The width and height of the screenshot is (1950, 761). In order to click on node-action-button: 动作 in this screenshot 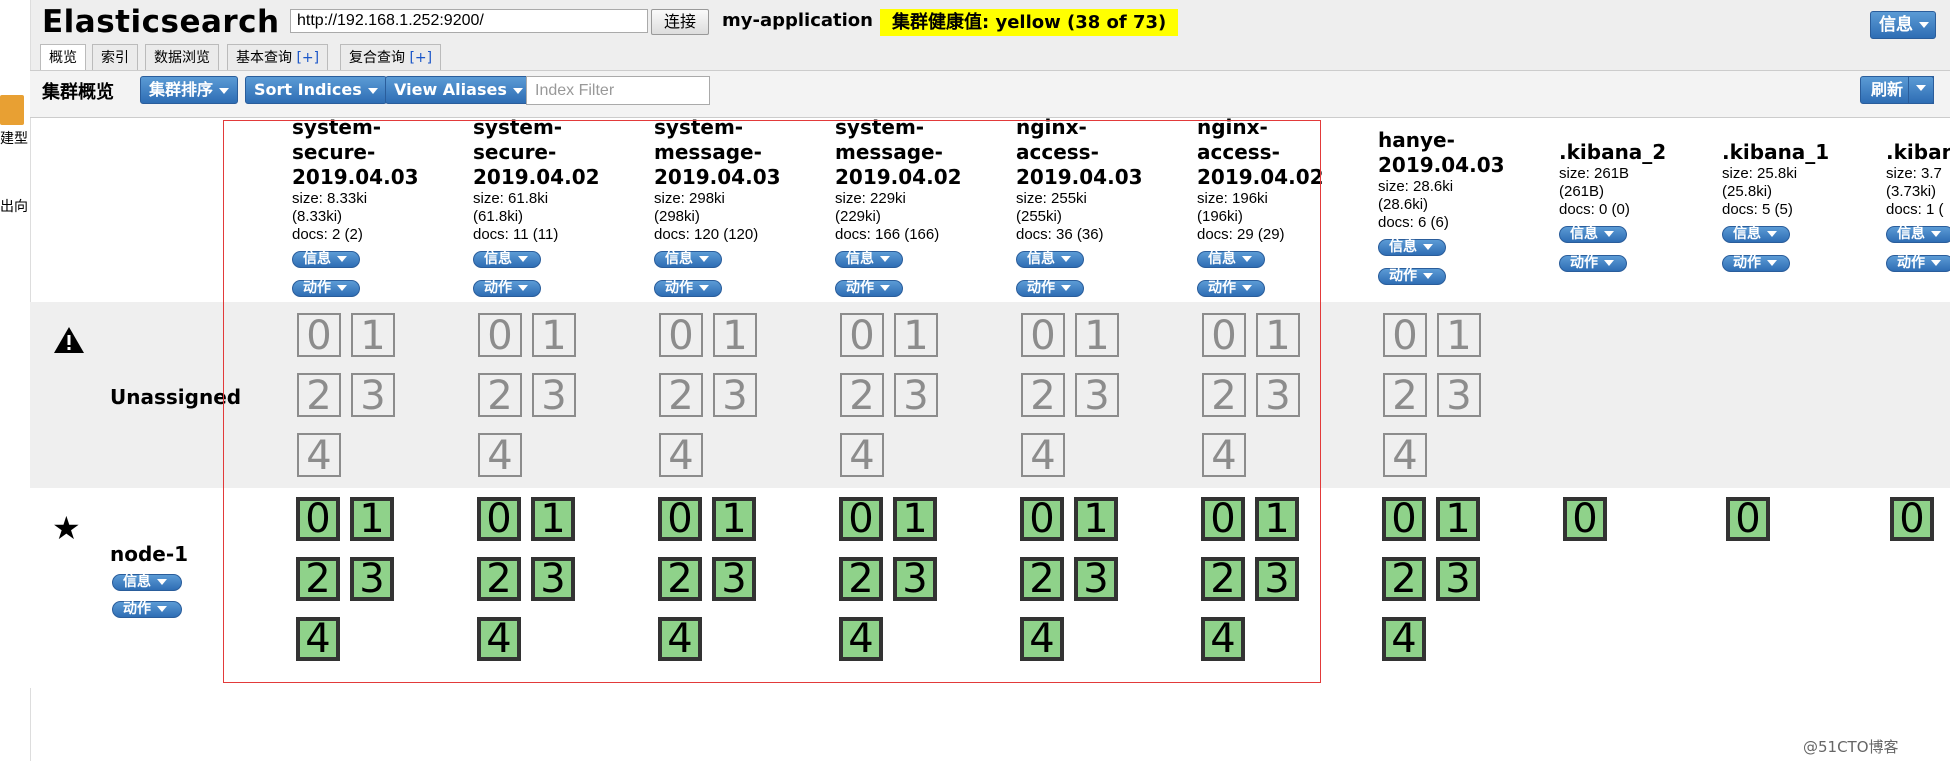, I will do `click(147, 608)`.